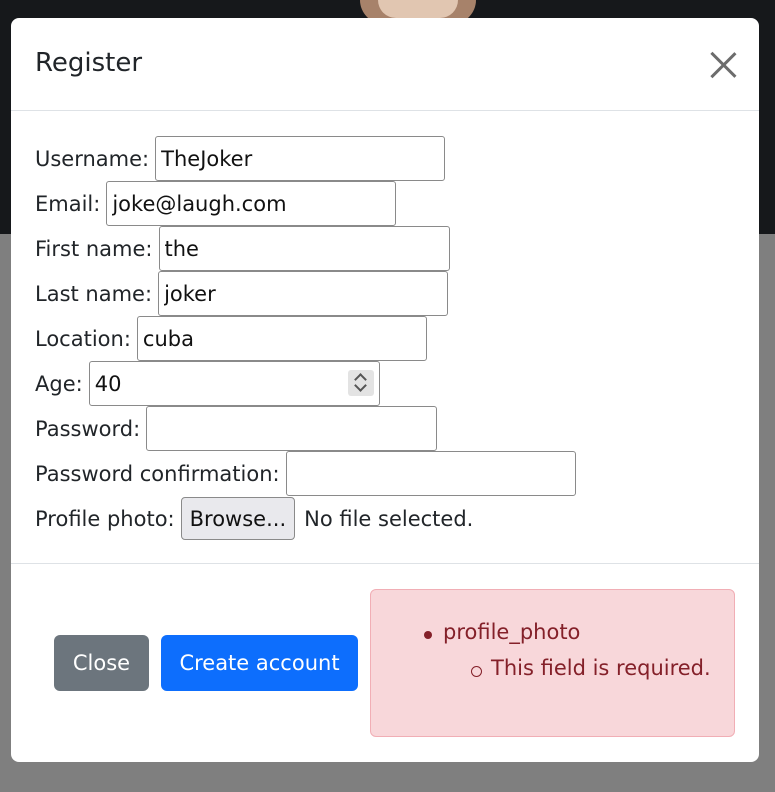 The image size is (775, 792). I want to click on location-label: Location:, so click(83, 338).